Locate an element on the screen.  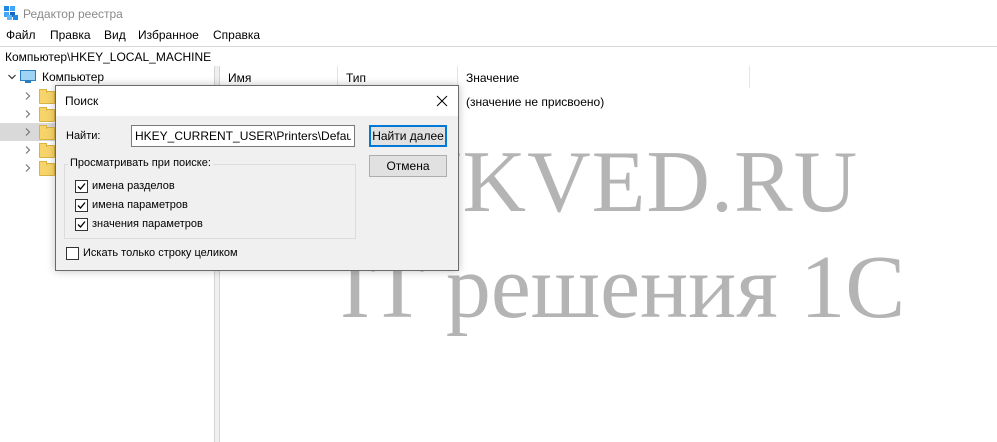
address-path: Компьютер\HKEY_LOCAL_MACHINE is located at coordinates (108, 57).